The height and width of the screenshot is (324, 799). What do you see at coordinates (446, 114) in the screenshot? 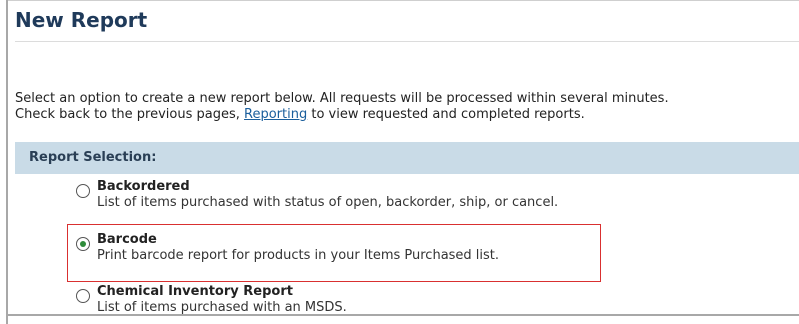
I see `intro-line-2-after: to view requested and completed reports.` at bounding box center [446, 114].